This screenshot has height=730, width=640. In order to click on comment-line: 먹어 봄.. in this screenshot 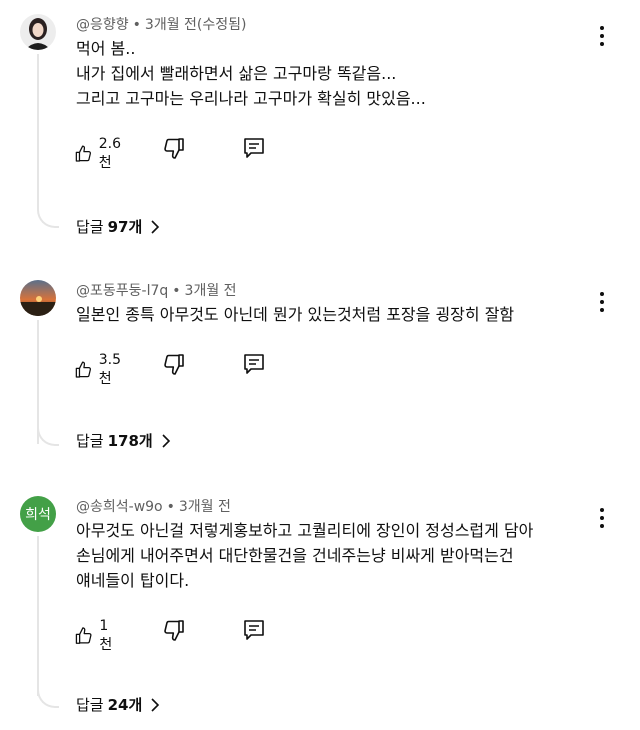, I will do `click(106, 48)`.